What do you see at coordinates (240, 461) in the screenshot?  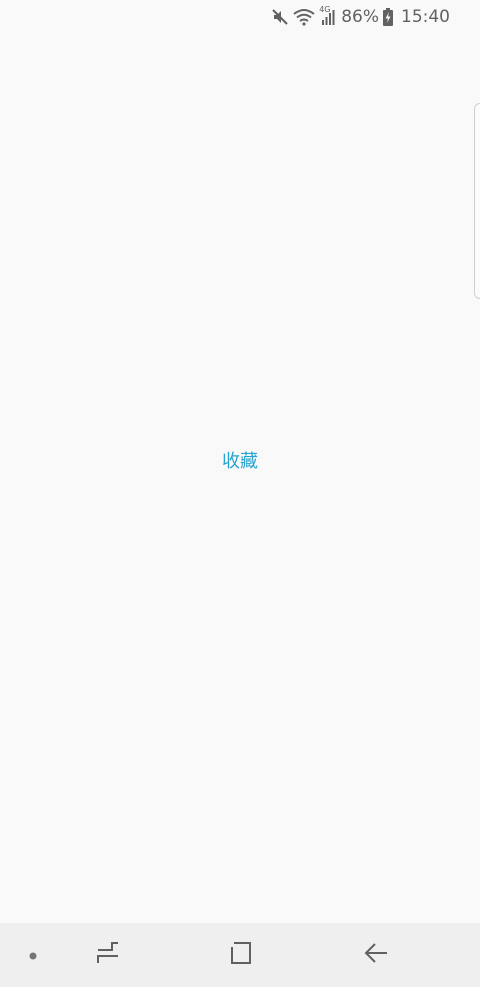 I see `favorites-label: 收藏` at bounding box center [240, 461].